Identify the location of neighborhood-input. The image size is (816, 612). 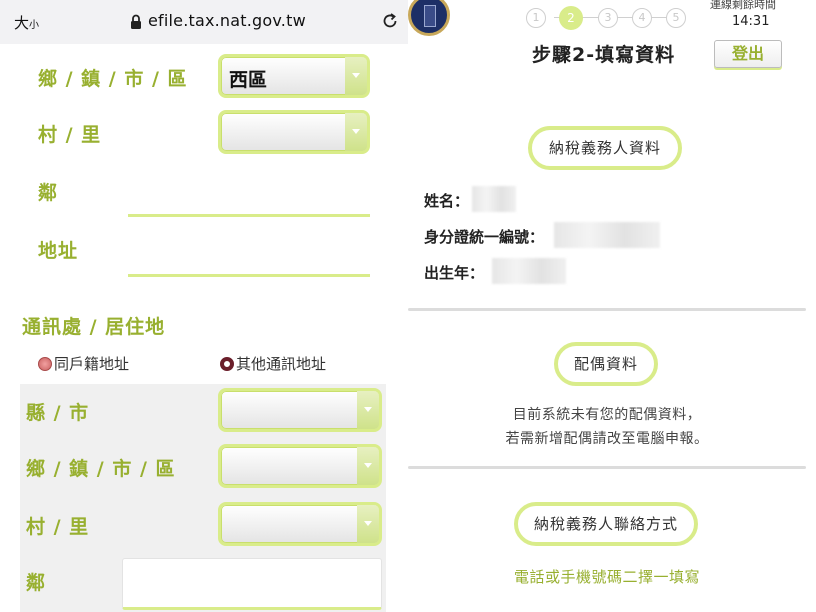
(249, 215).